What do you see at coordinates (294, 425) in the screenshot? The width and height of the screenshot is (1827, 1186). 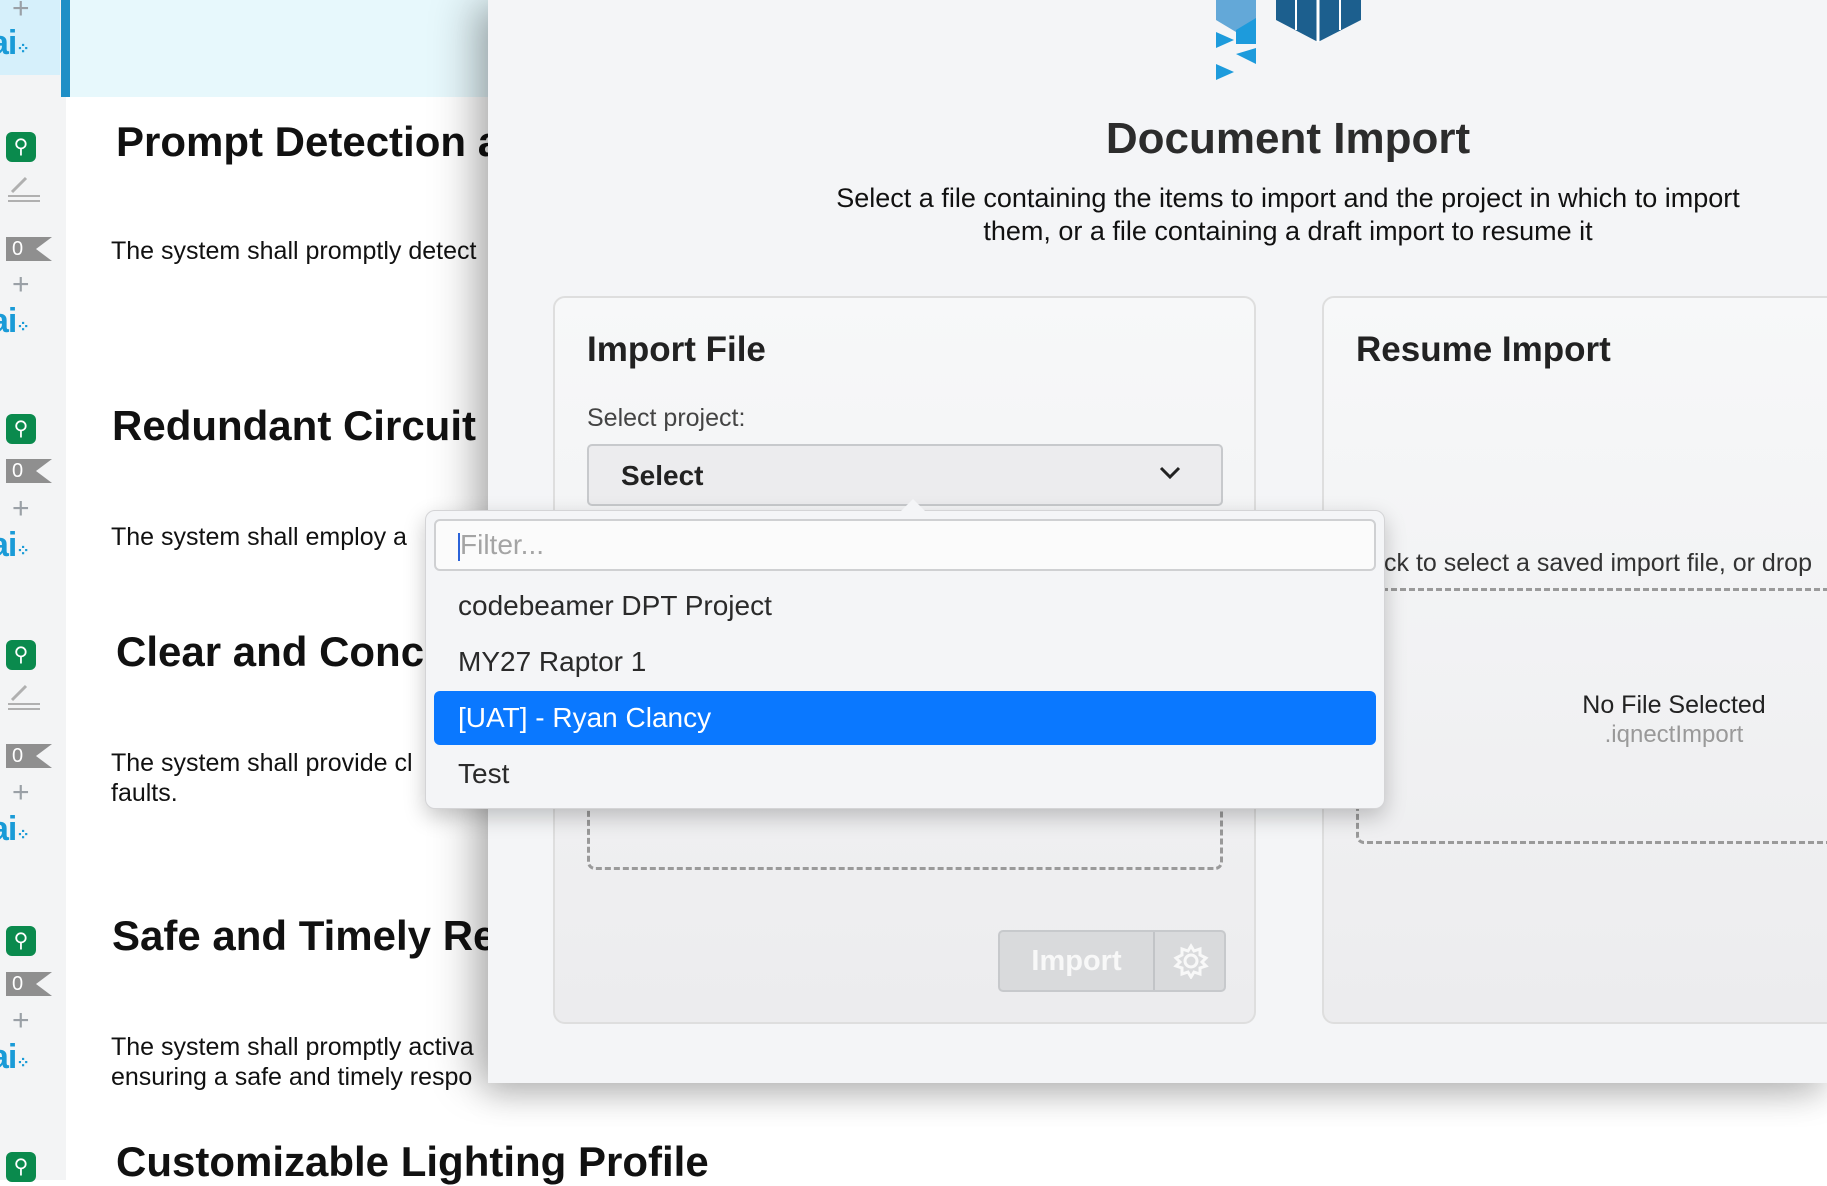 I see `section-title: Redundant Circuit` at bounding box center [294, 425].